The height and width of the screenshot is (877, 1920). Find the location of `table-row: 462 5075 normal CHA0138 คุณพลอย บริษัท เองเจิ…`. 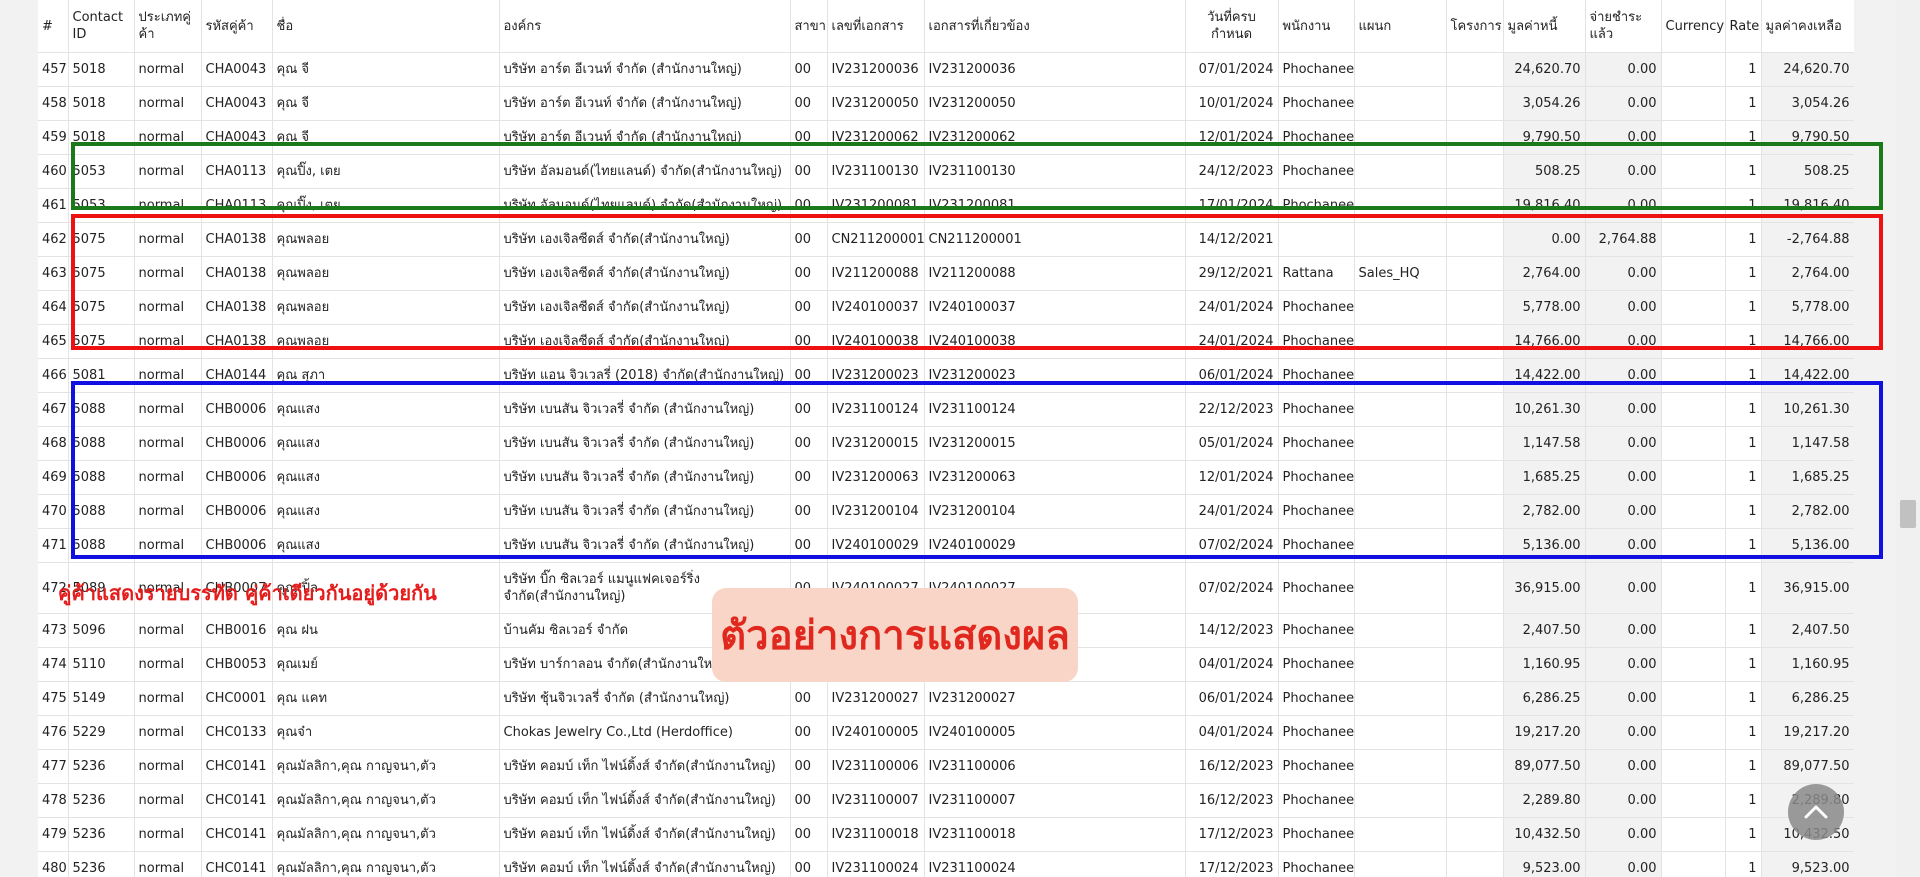

table-row: 462 5075 normal CHA0138 คุณพลอย บริษัท เองเจิ… is located at coordinates (946, 239).